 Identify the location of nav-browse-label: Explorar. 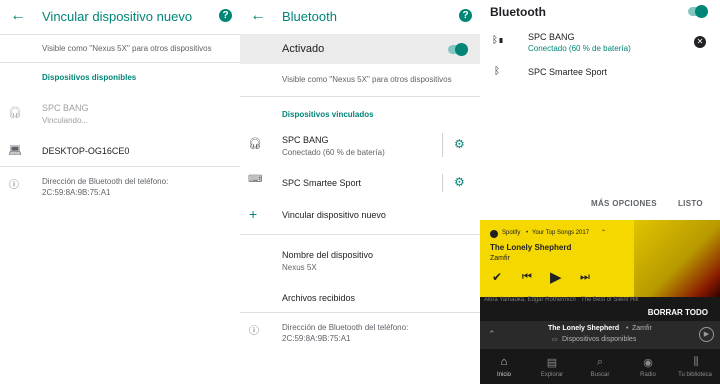
(552, 375).